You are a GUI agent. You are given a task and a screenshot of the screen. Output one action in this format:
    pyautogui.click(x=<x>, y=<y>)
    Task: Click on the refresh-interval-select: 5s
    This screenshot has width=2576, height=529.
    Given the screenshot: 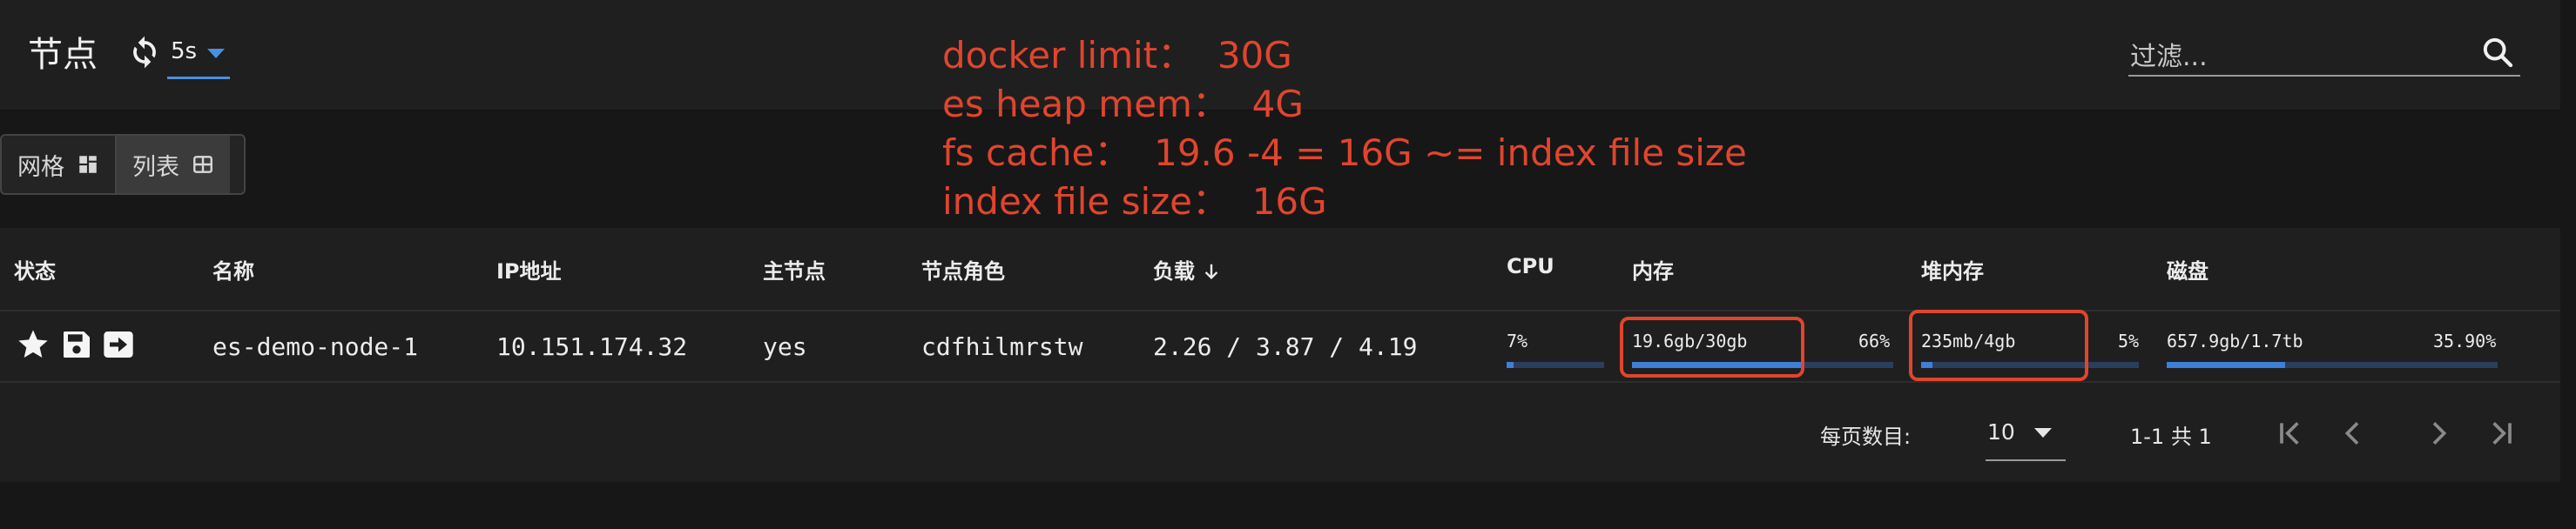 What is the action you would take?
    pyautogui.click(x=184, y=51)
    